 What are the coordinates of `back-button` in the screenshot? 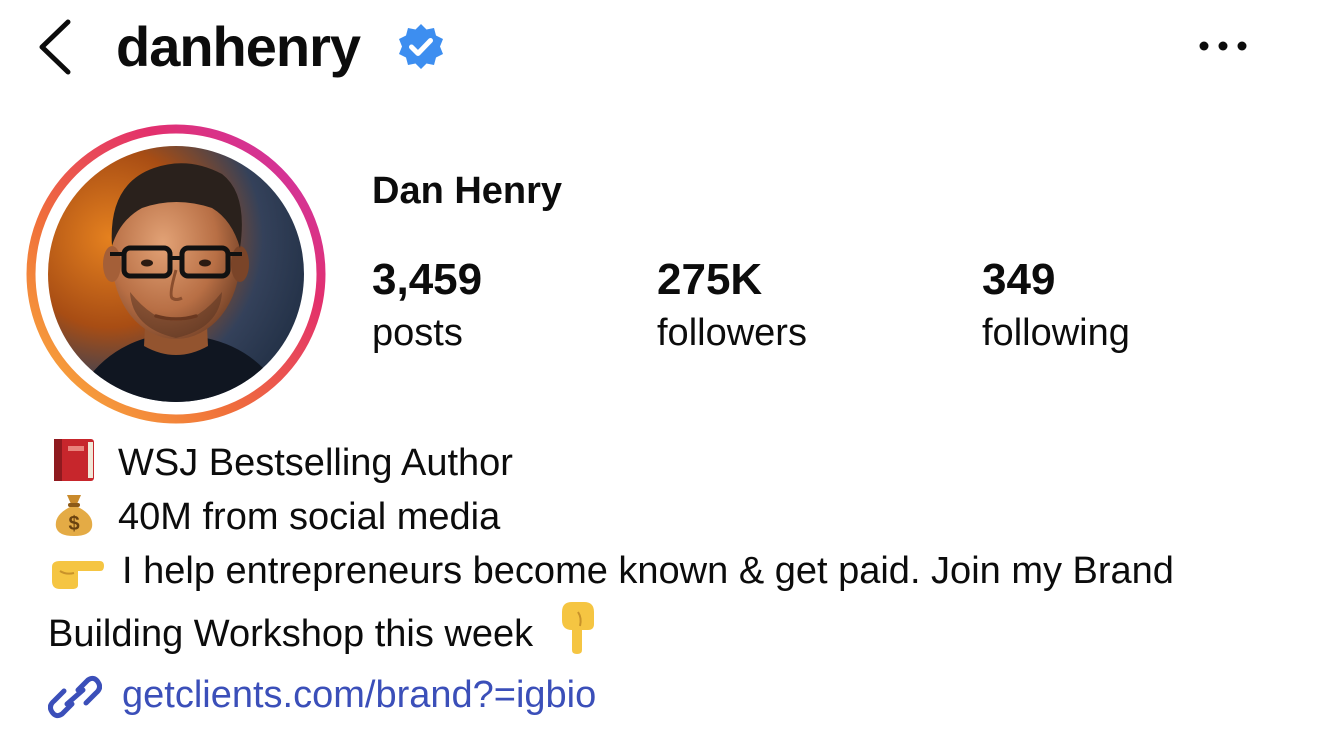 It's located at (55, 47).